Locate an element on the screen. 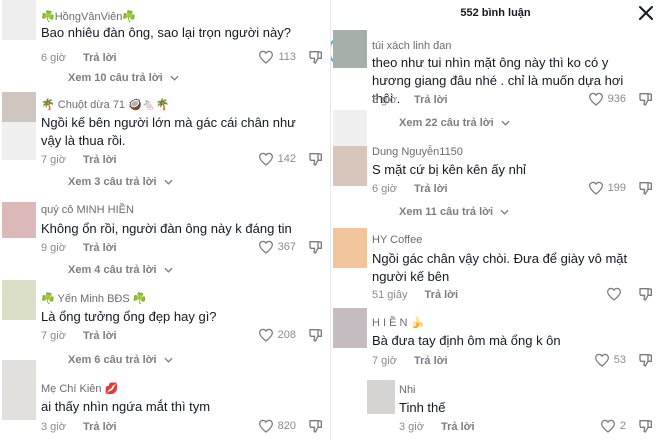  like-button: 142 is located at coordinates (277, 159).